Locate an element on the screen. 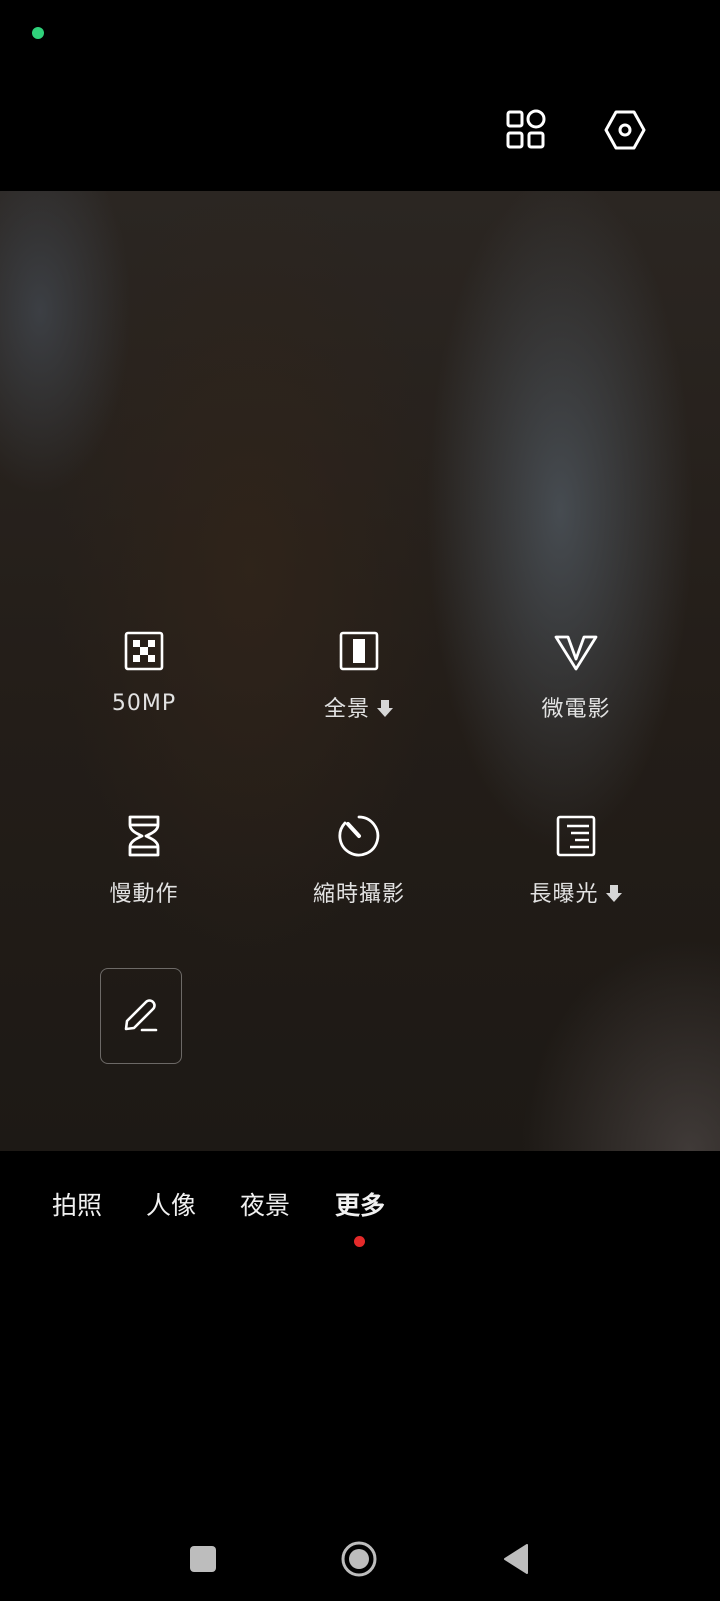 The width and height of the screenshot is (720, 1601). tab-portrait: 人像 is located at coordinates (171, 1204).